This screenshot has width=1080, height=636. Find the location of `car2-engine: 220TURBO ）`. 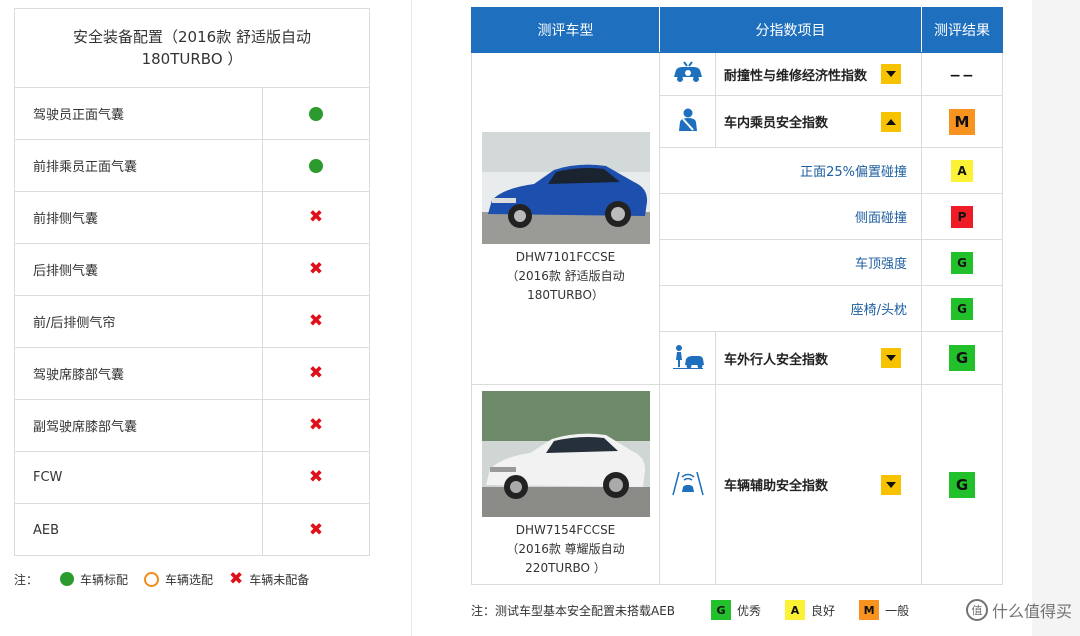

car2-engine: 220TURBO ） is located at coordinates (565, 568).